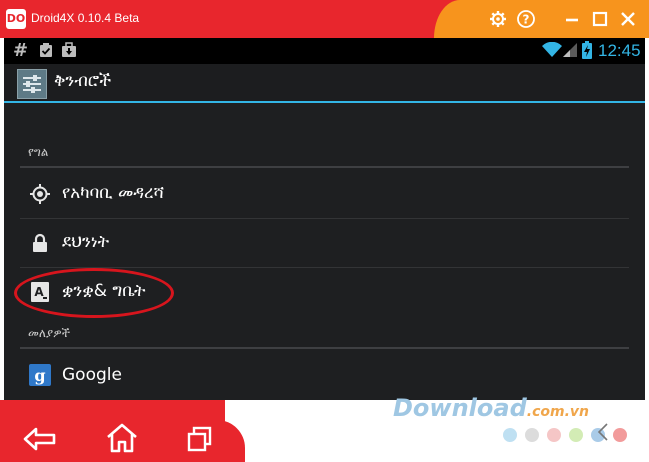  Describe the element at coordinates (603, 432) in the screenshot. I see `chevron-left-icon` at that location.